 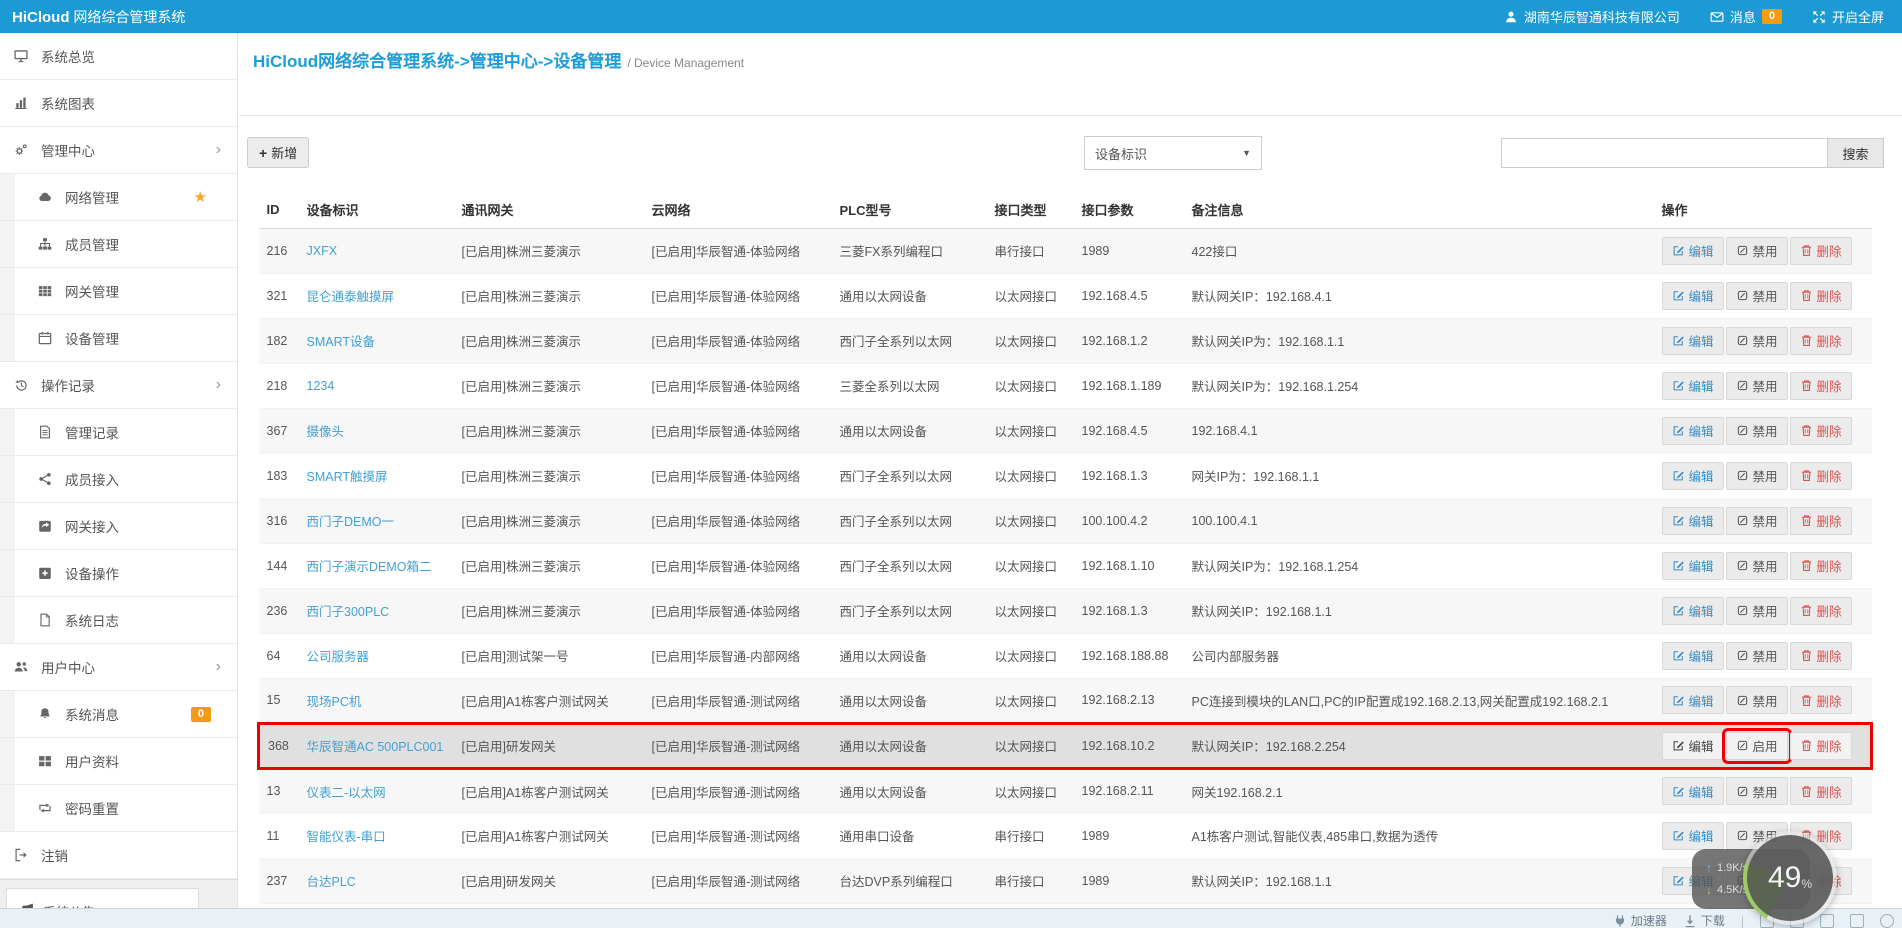 I want to click on sidebar-item-user-center: 用户中心 ›, so click(x=118, y=667).